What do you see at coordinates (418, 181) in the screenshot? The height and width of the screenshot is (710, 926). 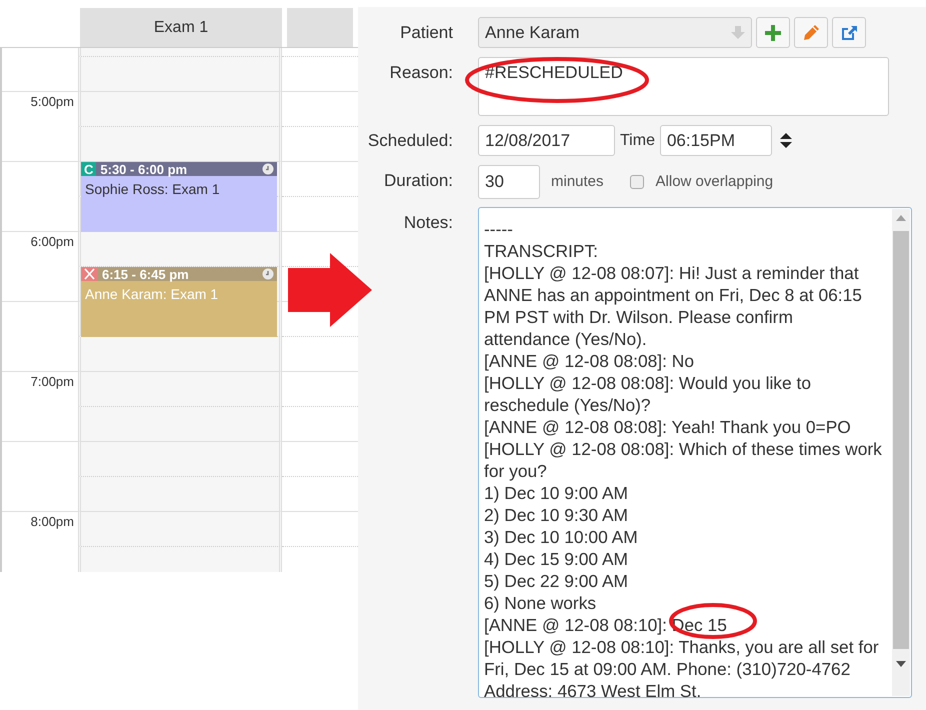 I see `field-label: Duration:` at bounding box center [418, 181].